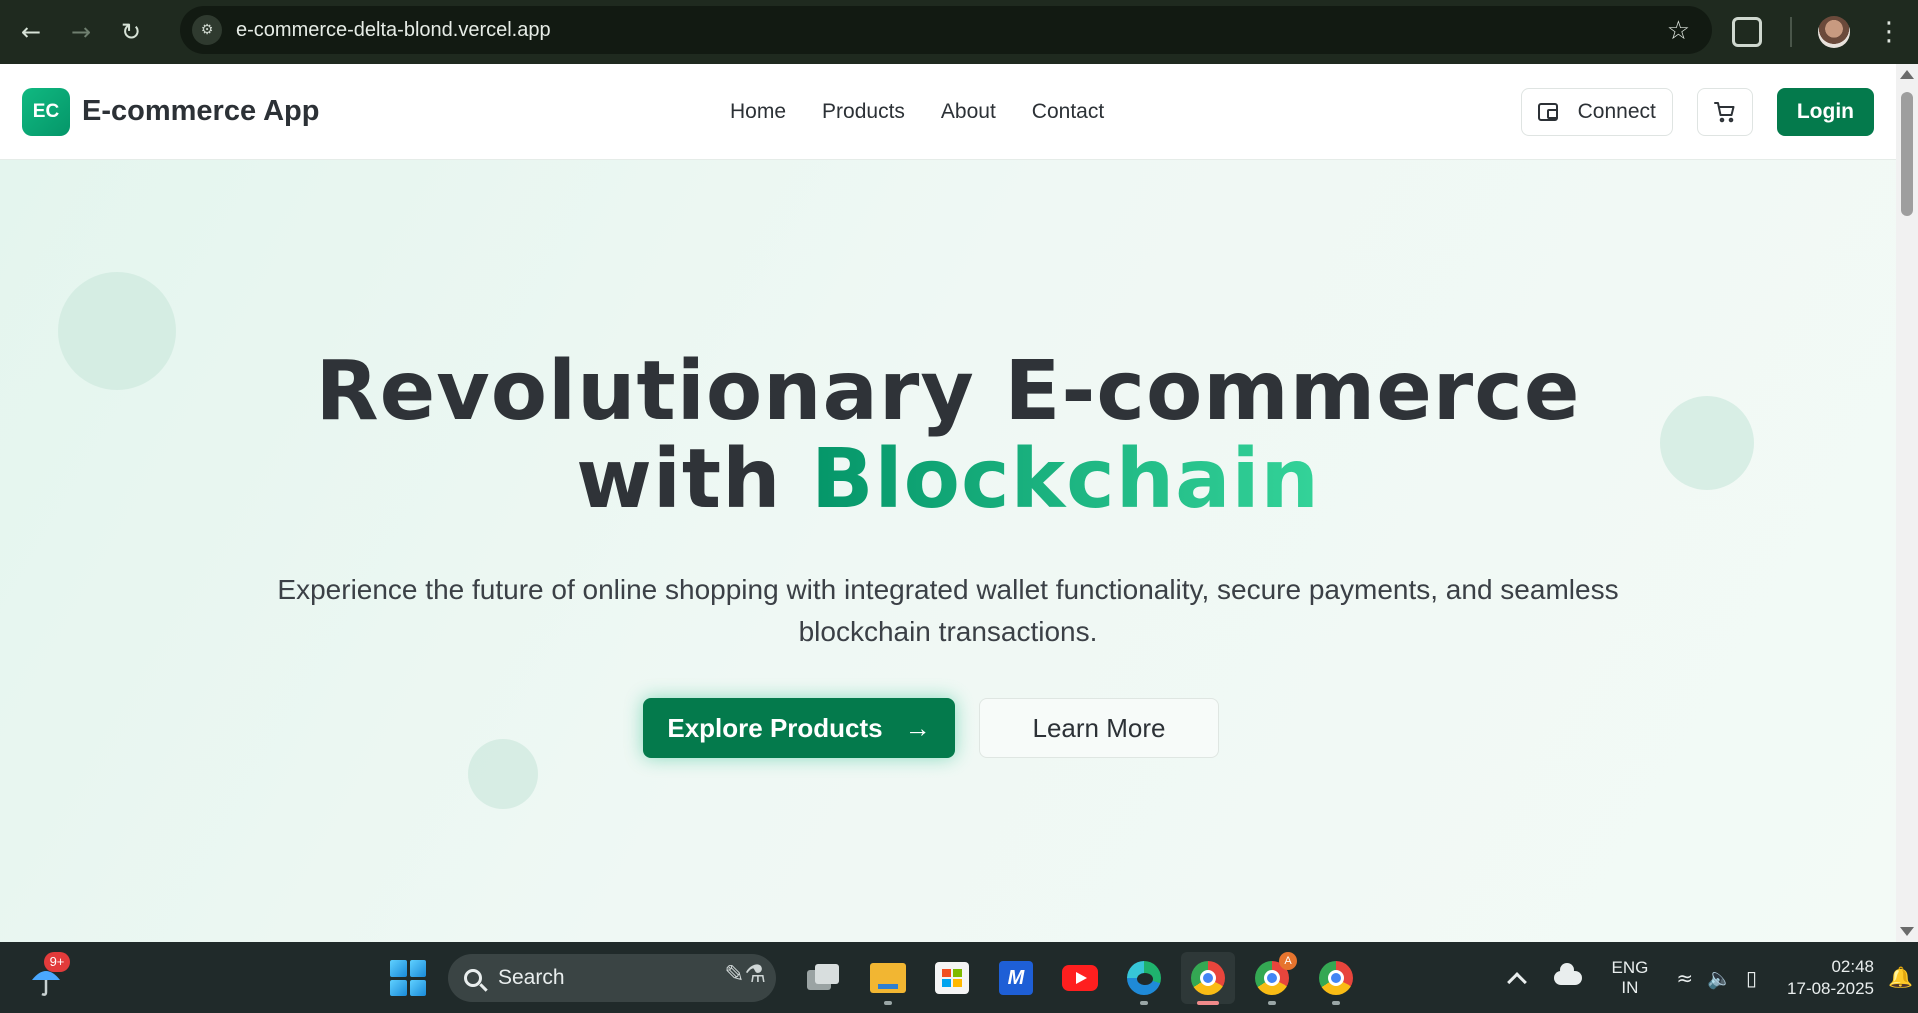  I want to click on page-scrollbar, so click(1907, 503).